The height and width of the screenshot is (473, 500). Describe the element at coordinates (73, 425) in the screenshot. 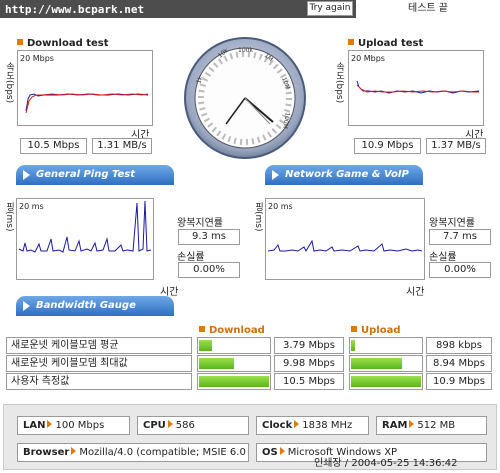

I see `sys-lan: LAN 100 Mbps` at that location.